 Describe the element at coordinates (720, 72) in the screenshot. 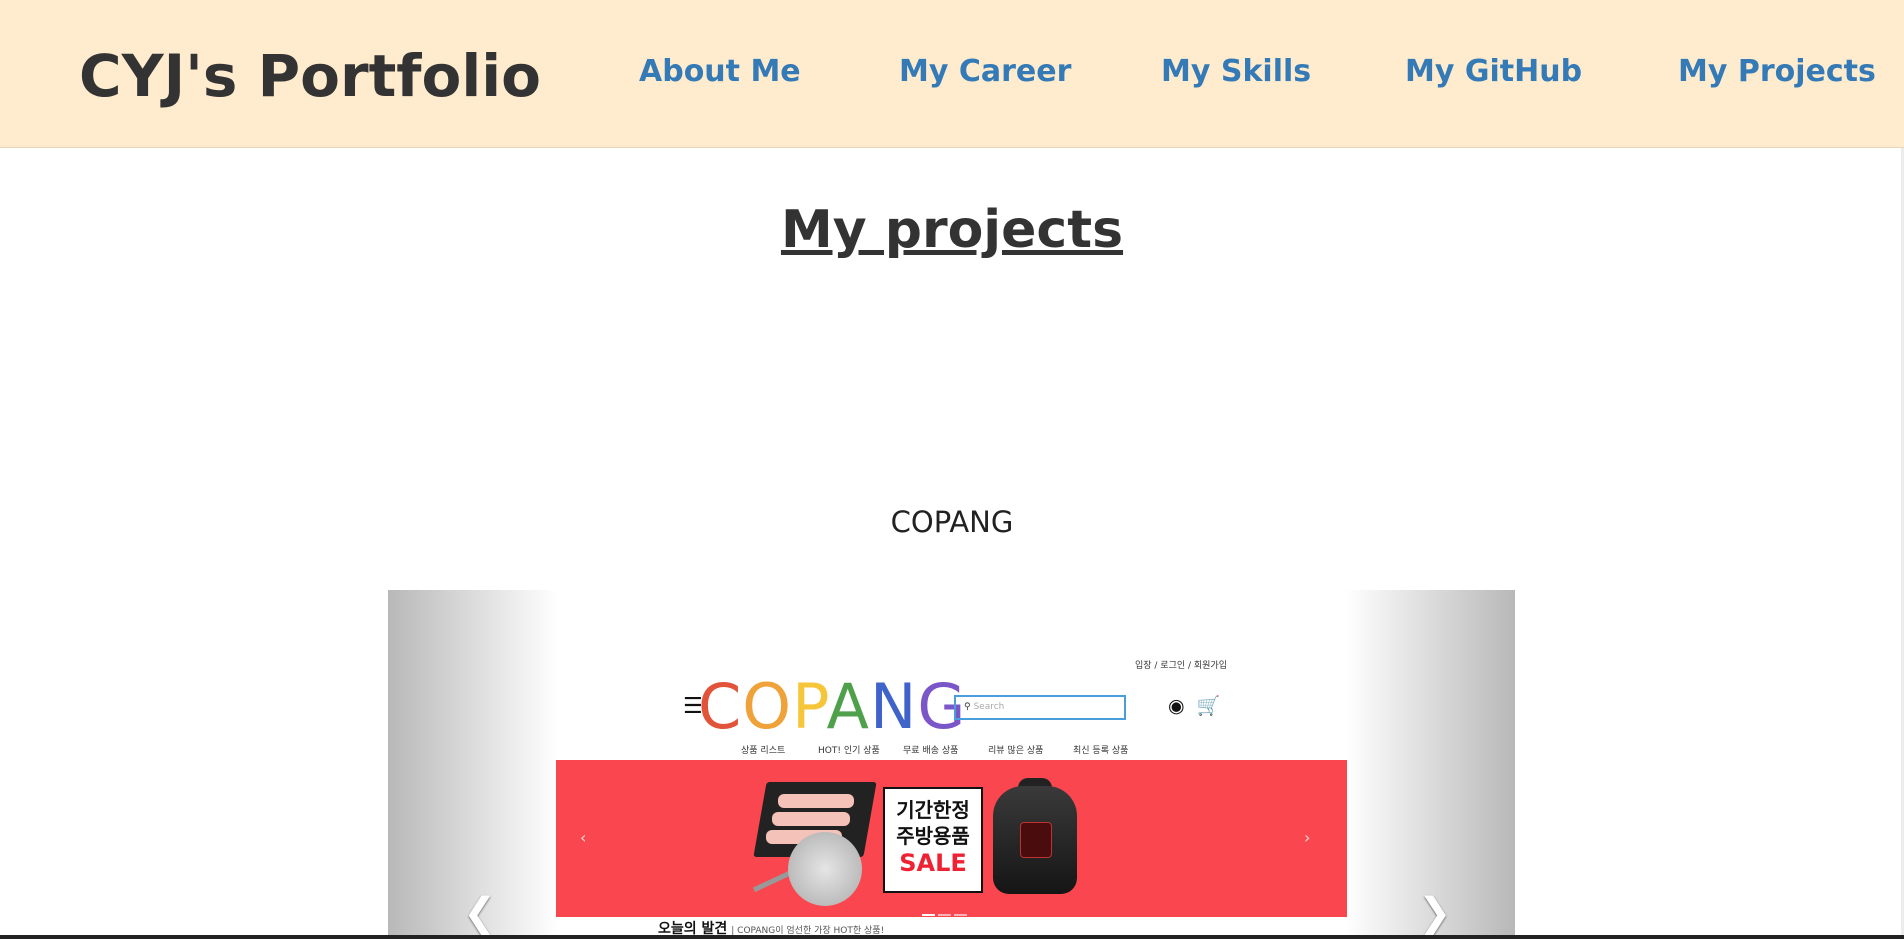

I see `nav-about-me: About Me` at that location.